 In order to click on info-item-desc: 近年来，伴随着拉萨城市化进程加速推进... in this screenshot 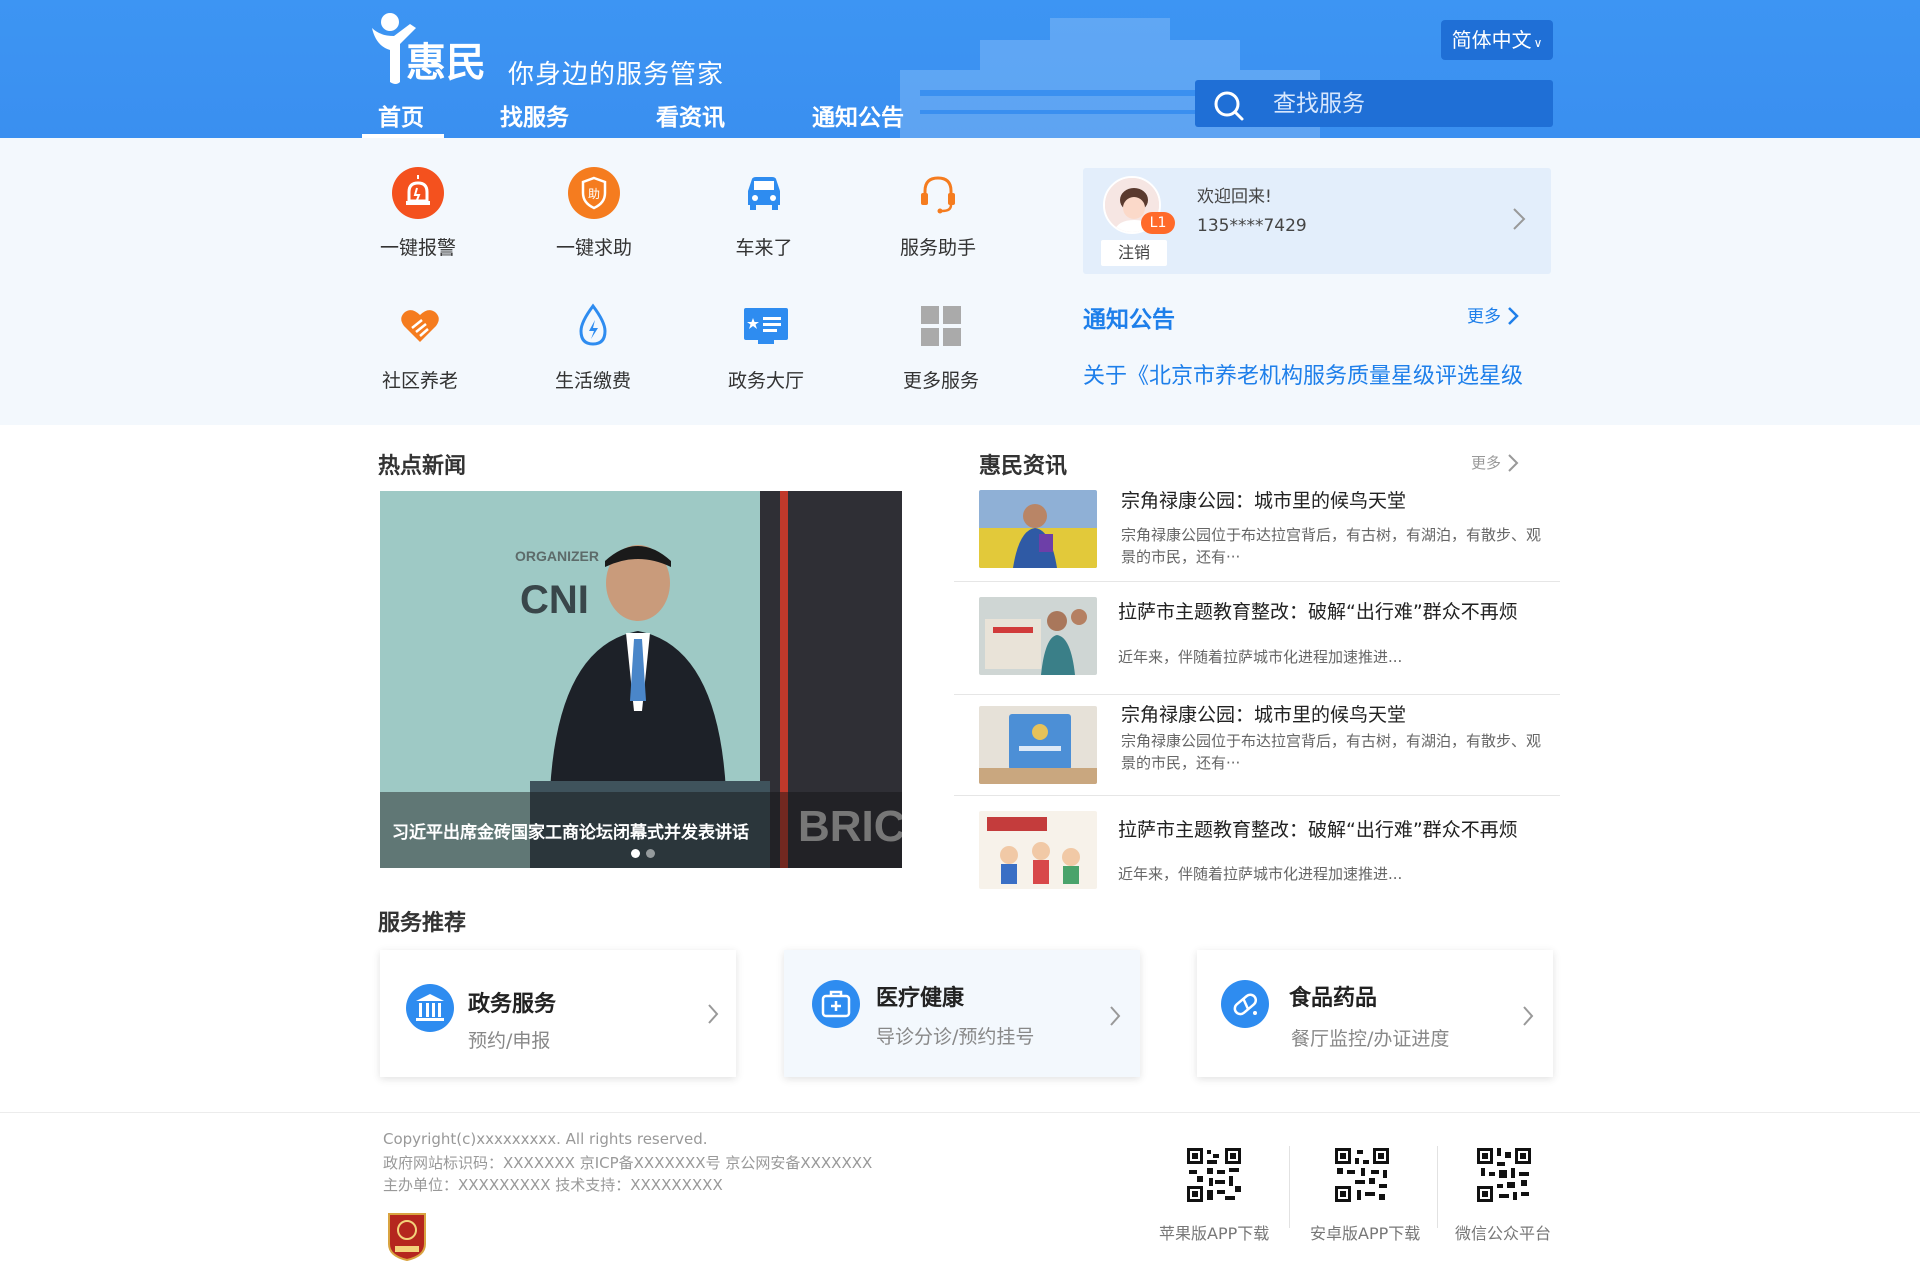, I will do `click(1260, 874)`.